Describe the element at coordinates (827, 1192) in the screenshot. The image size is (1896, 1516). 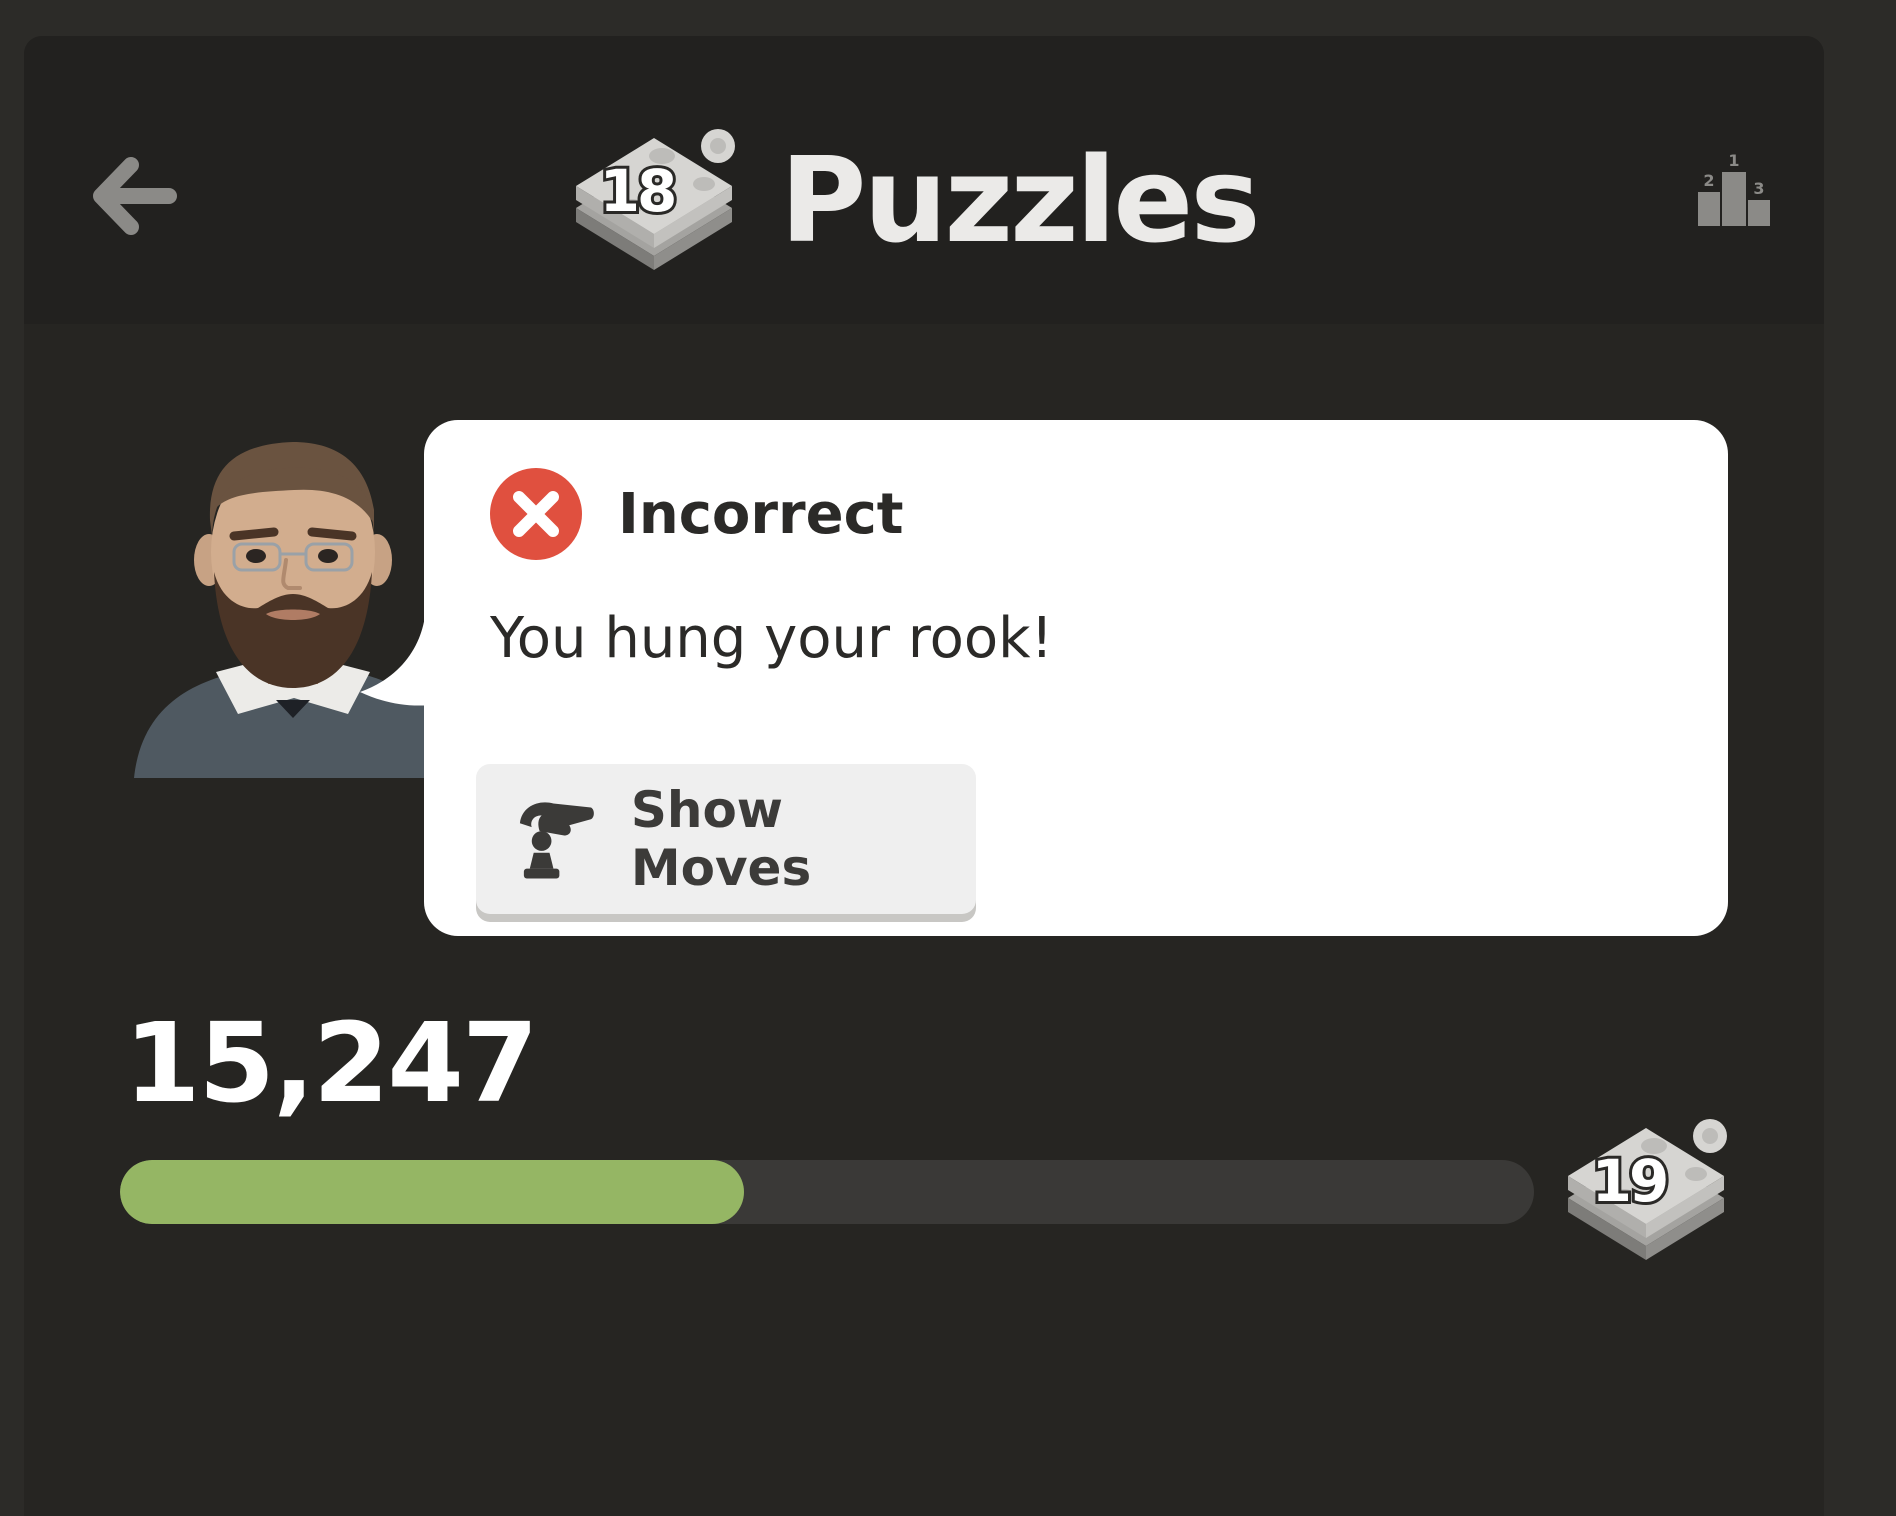
I see `level-progress-bar` at that location.